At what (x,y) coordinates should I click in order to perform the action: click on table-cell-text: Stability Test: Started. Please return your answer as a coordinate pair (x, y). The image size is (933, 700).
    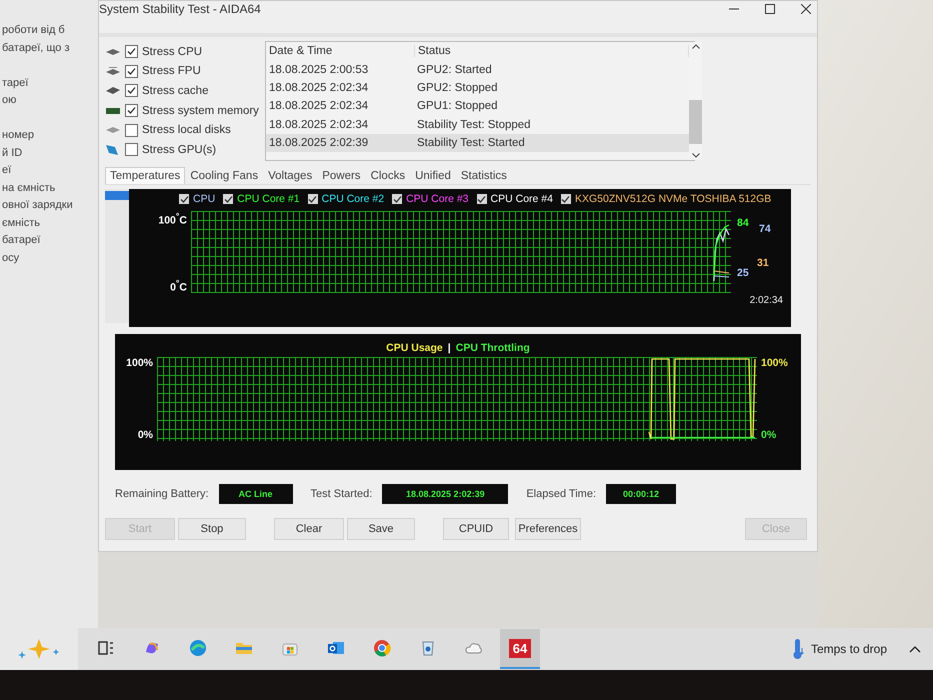
    Looking at the image, I should click on (471, 143).